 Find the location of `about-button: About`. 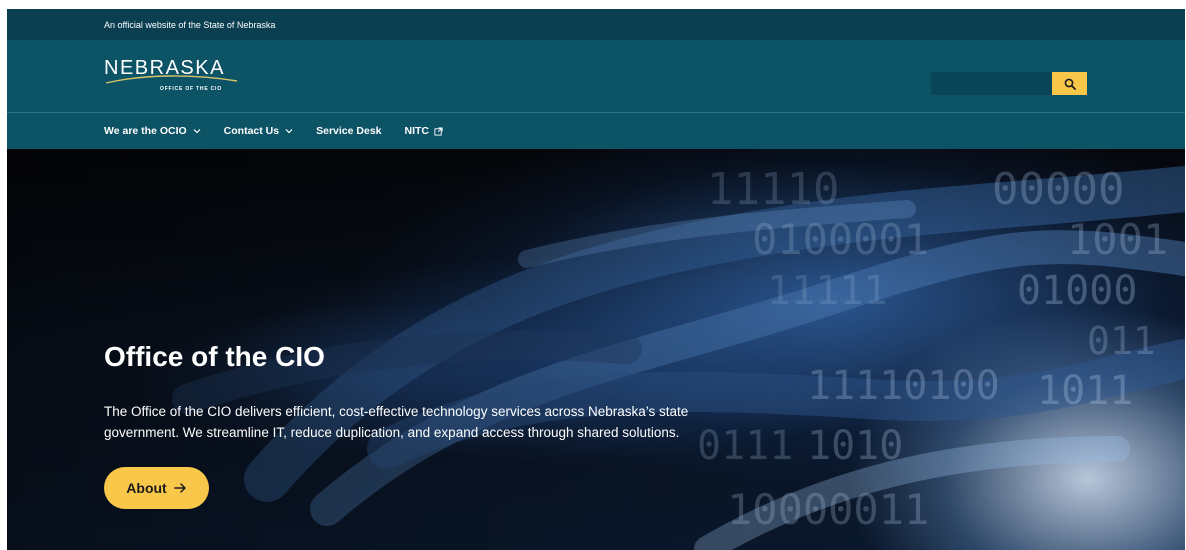

about-button: About is located at coordinates (156, 488).